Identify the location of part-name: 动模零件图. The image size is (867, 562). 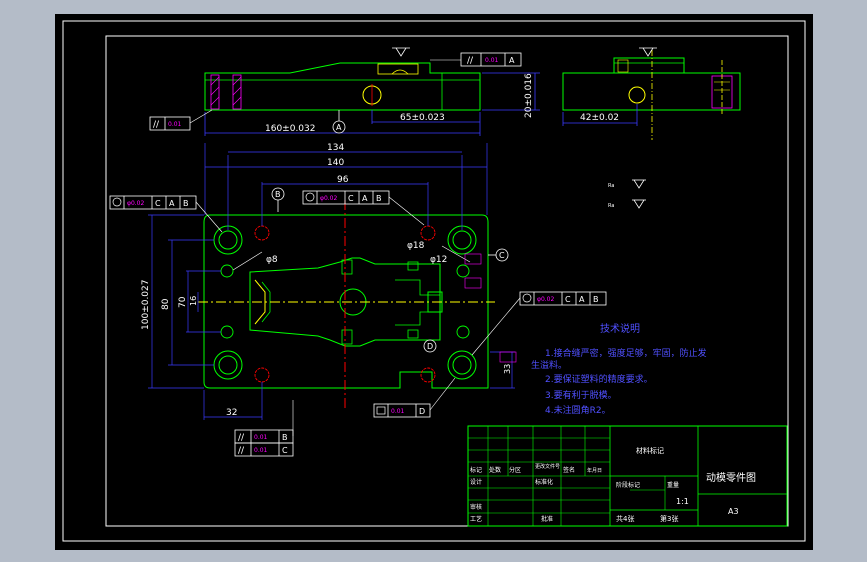
(731, 478).